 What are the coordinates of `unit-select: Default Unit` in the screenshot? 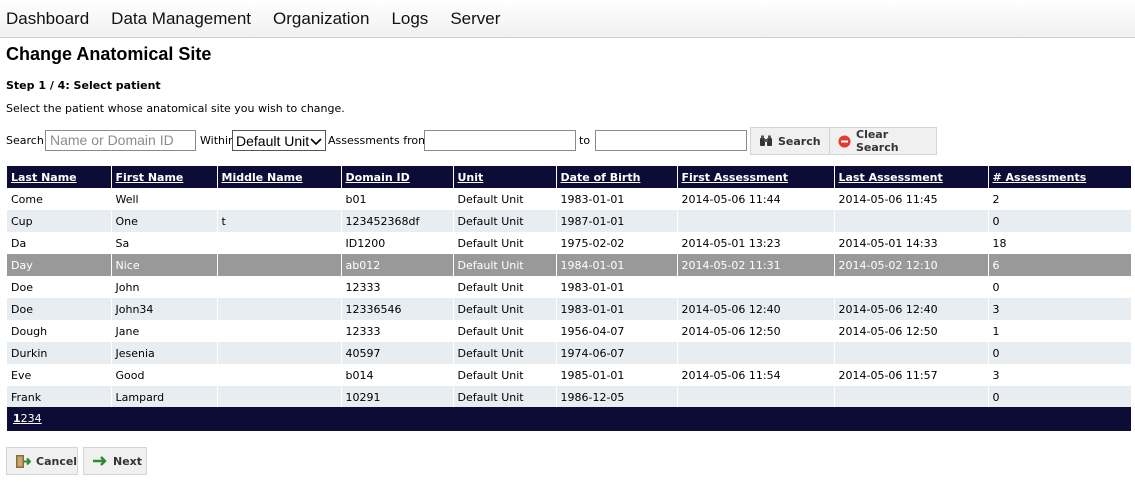 It's located at (279, 140).